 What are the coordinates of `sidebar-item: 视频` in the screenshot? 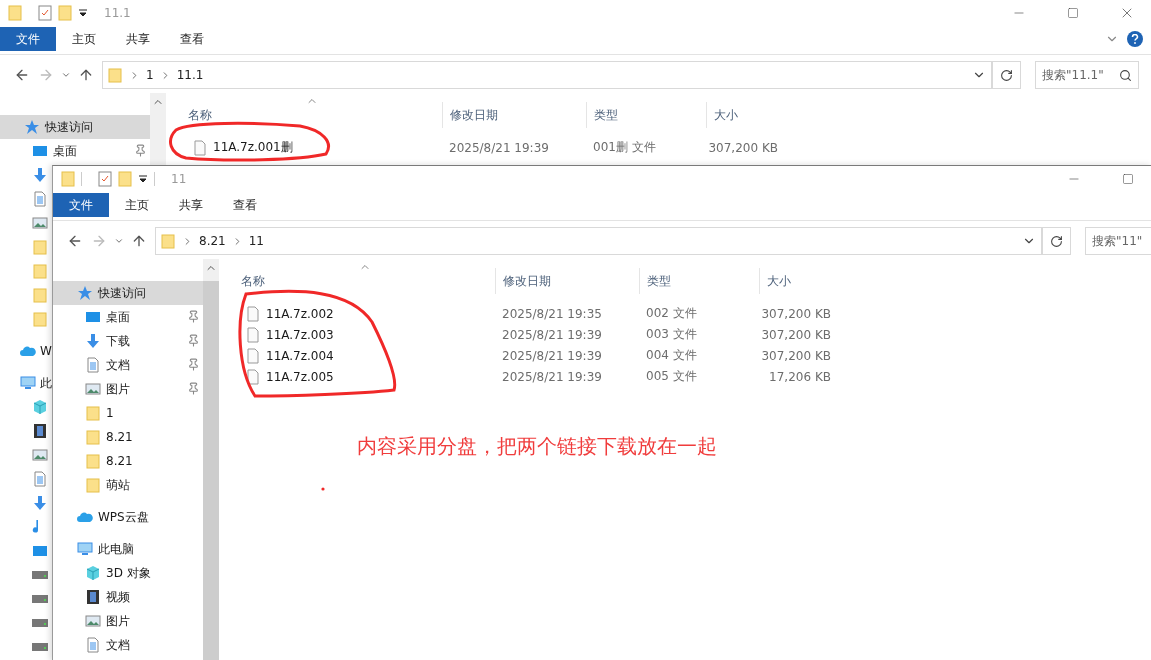 It's located at (128, 597).